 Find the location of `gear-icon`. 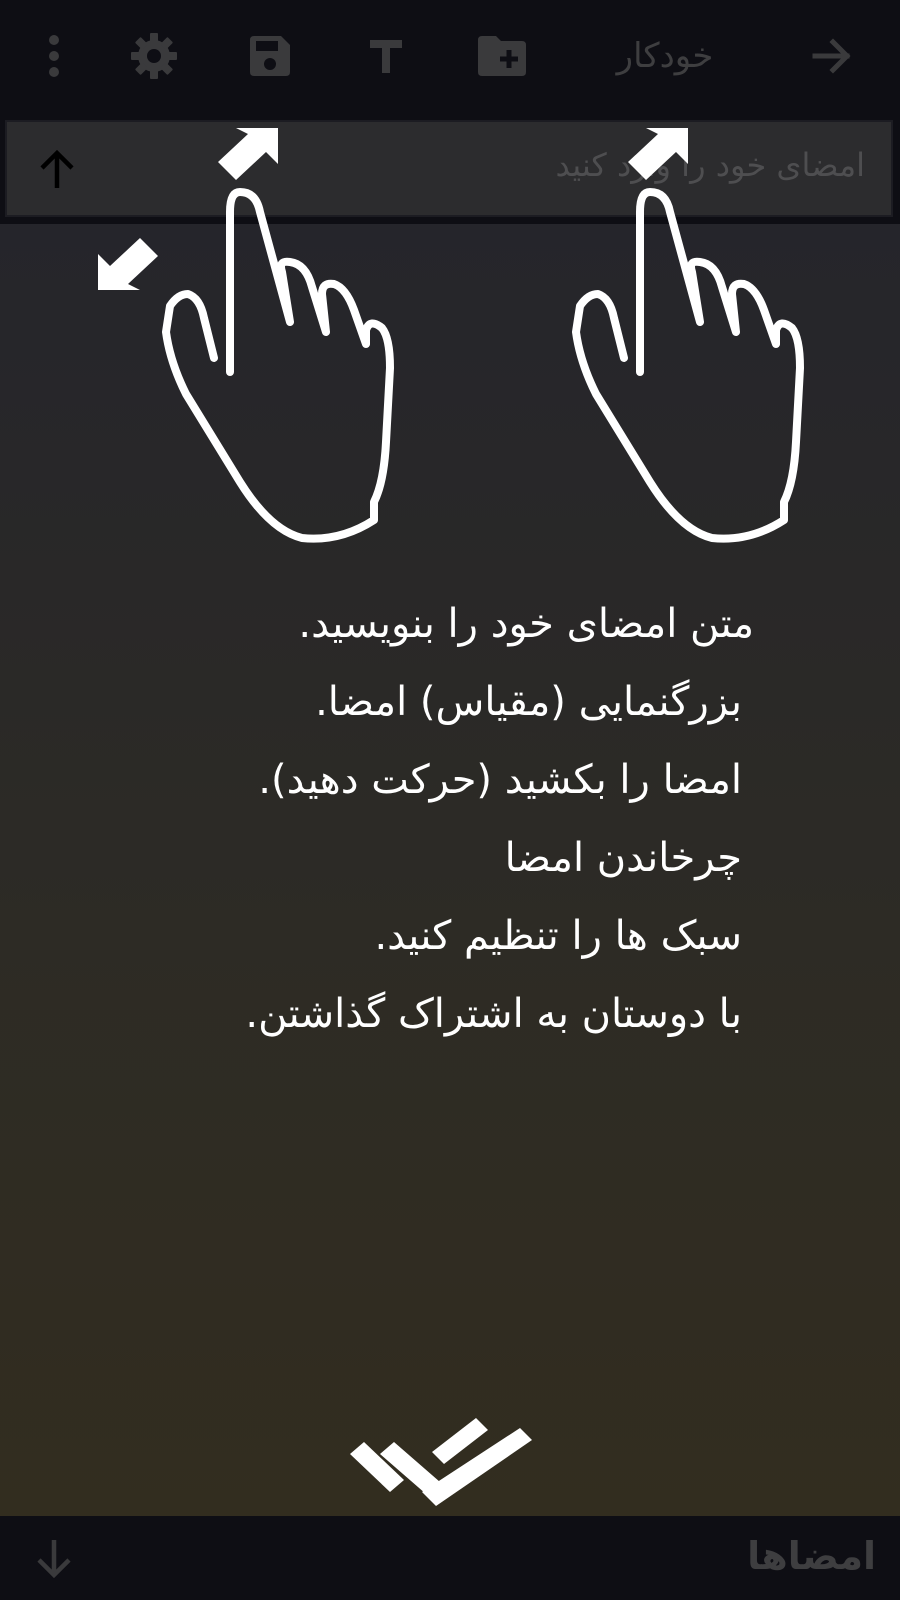

gear-icon is located at coordinates (154, 56).